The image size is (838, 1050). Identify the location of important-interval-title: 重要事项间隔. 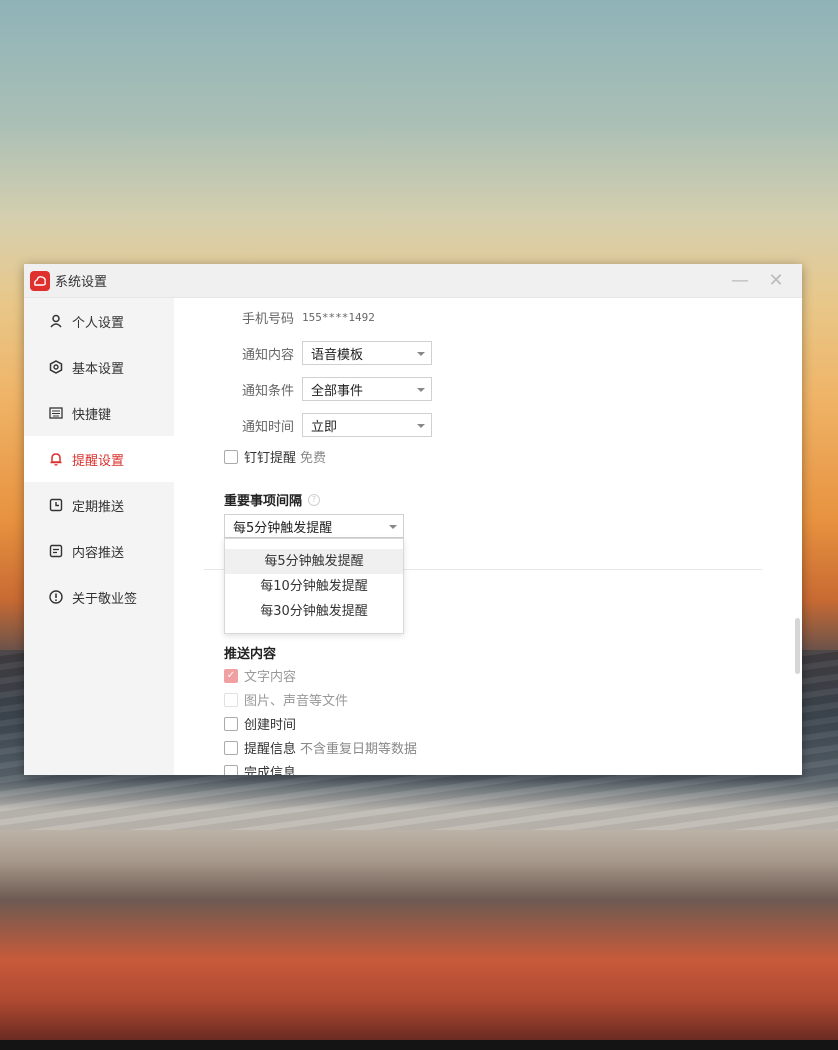
(263, 501).